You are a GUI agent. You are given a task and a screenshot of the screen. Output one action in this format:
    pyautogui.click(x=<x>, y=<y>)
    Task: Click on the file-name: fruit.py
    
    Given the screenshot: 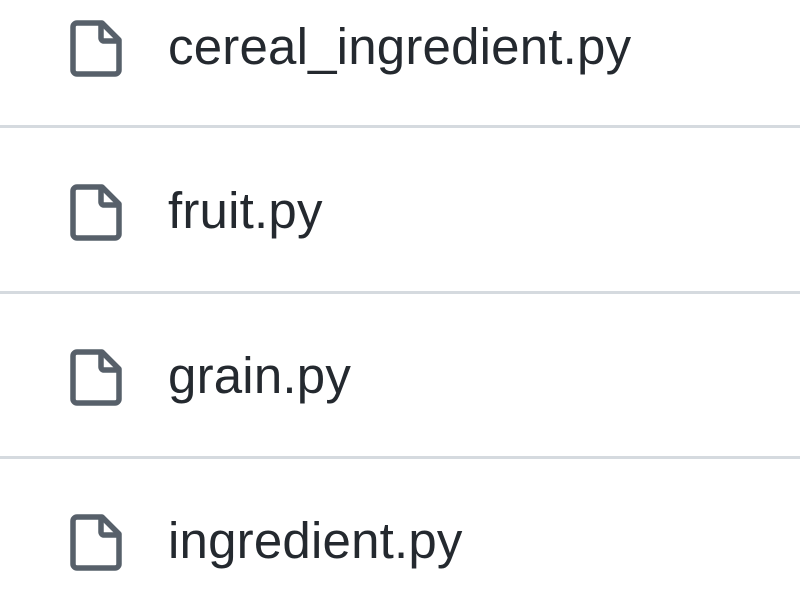 What is the action you would take?
    pyautogui.click(x=245, y=211)
    